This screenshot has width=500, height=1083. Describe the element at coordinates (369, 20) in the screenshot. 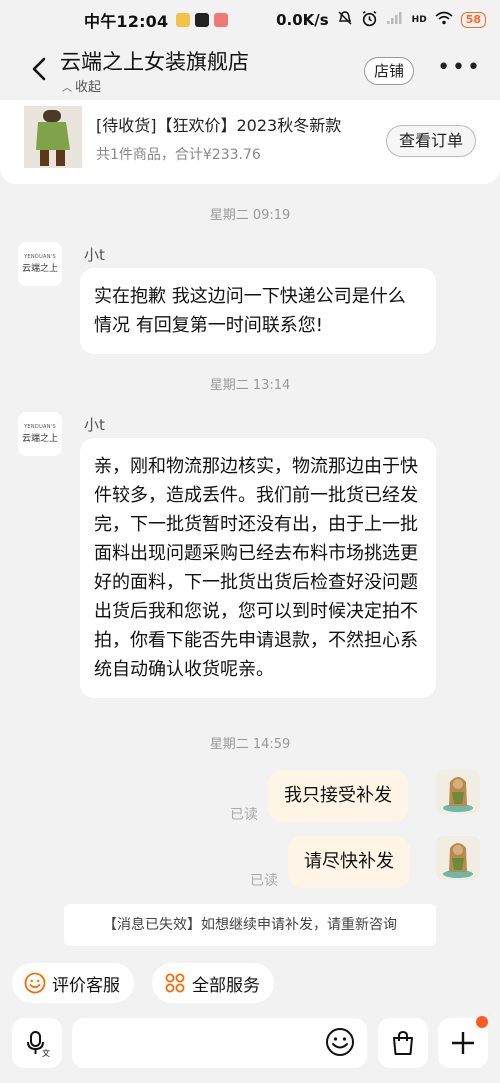

I see `alarm-icon` at that location.